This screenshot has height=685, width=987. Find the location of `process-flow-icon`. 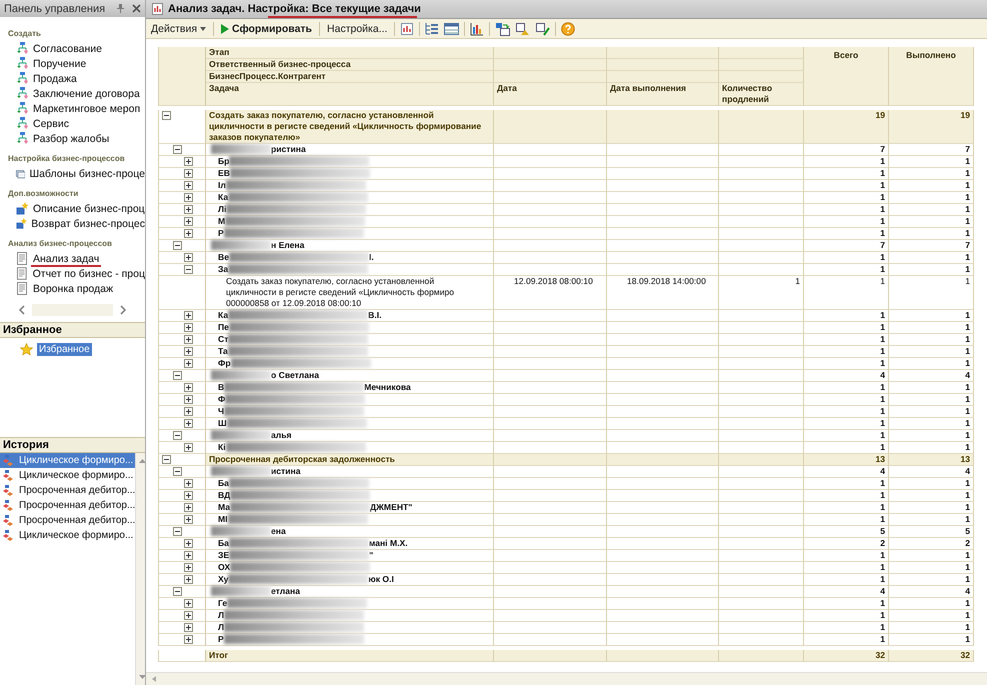

process-flow-icon is located at coordinates (22, 108).